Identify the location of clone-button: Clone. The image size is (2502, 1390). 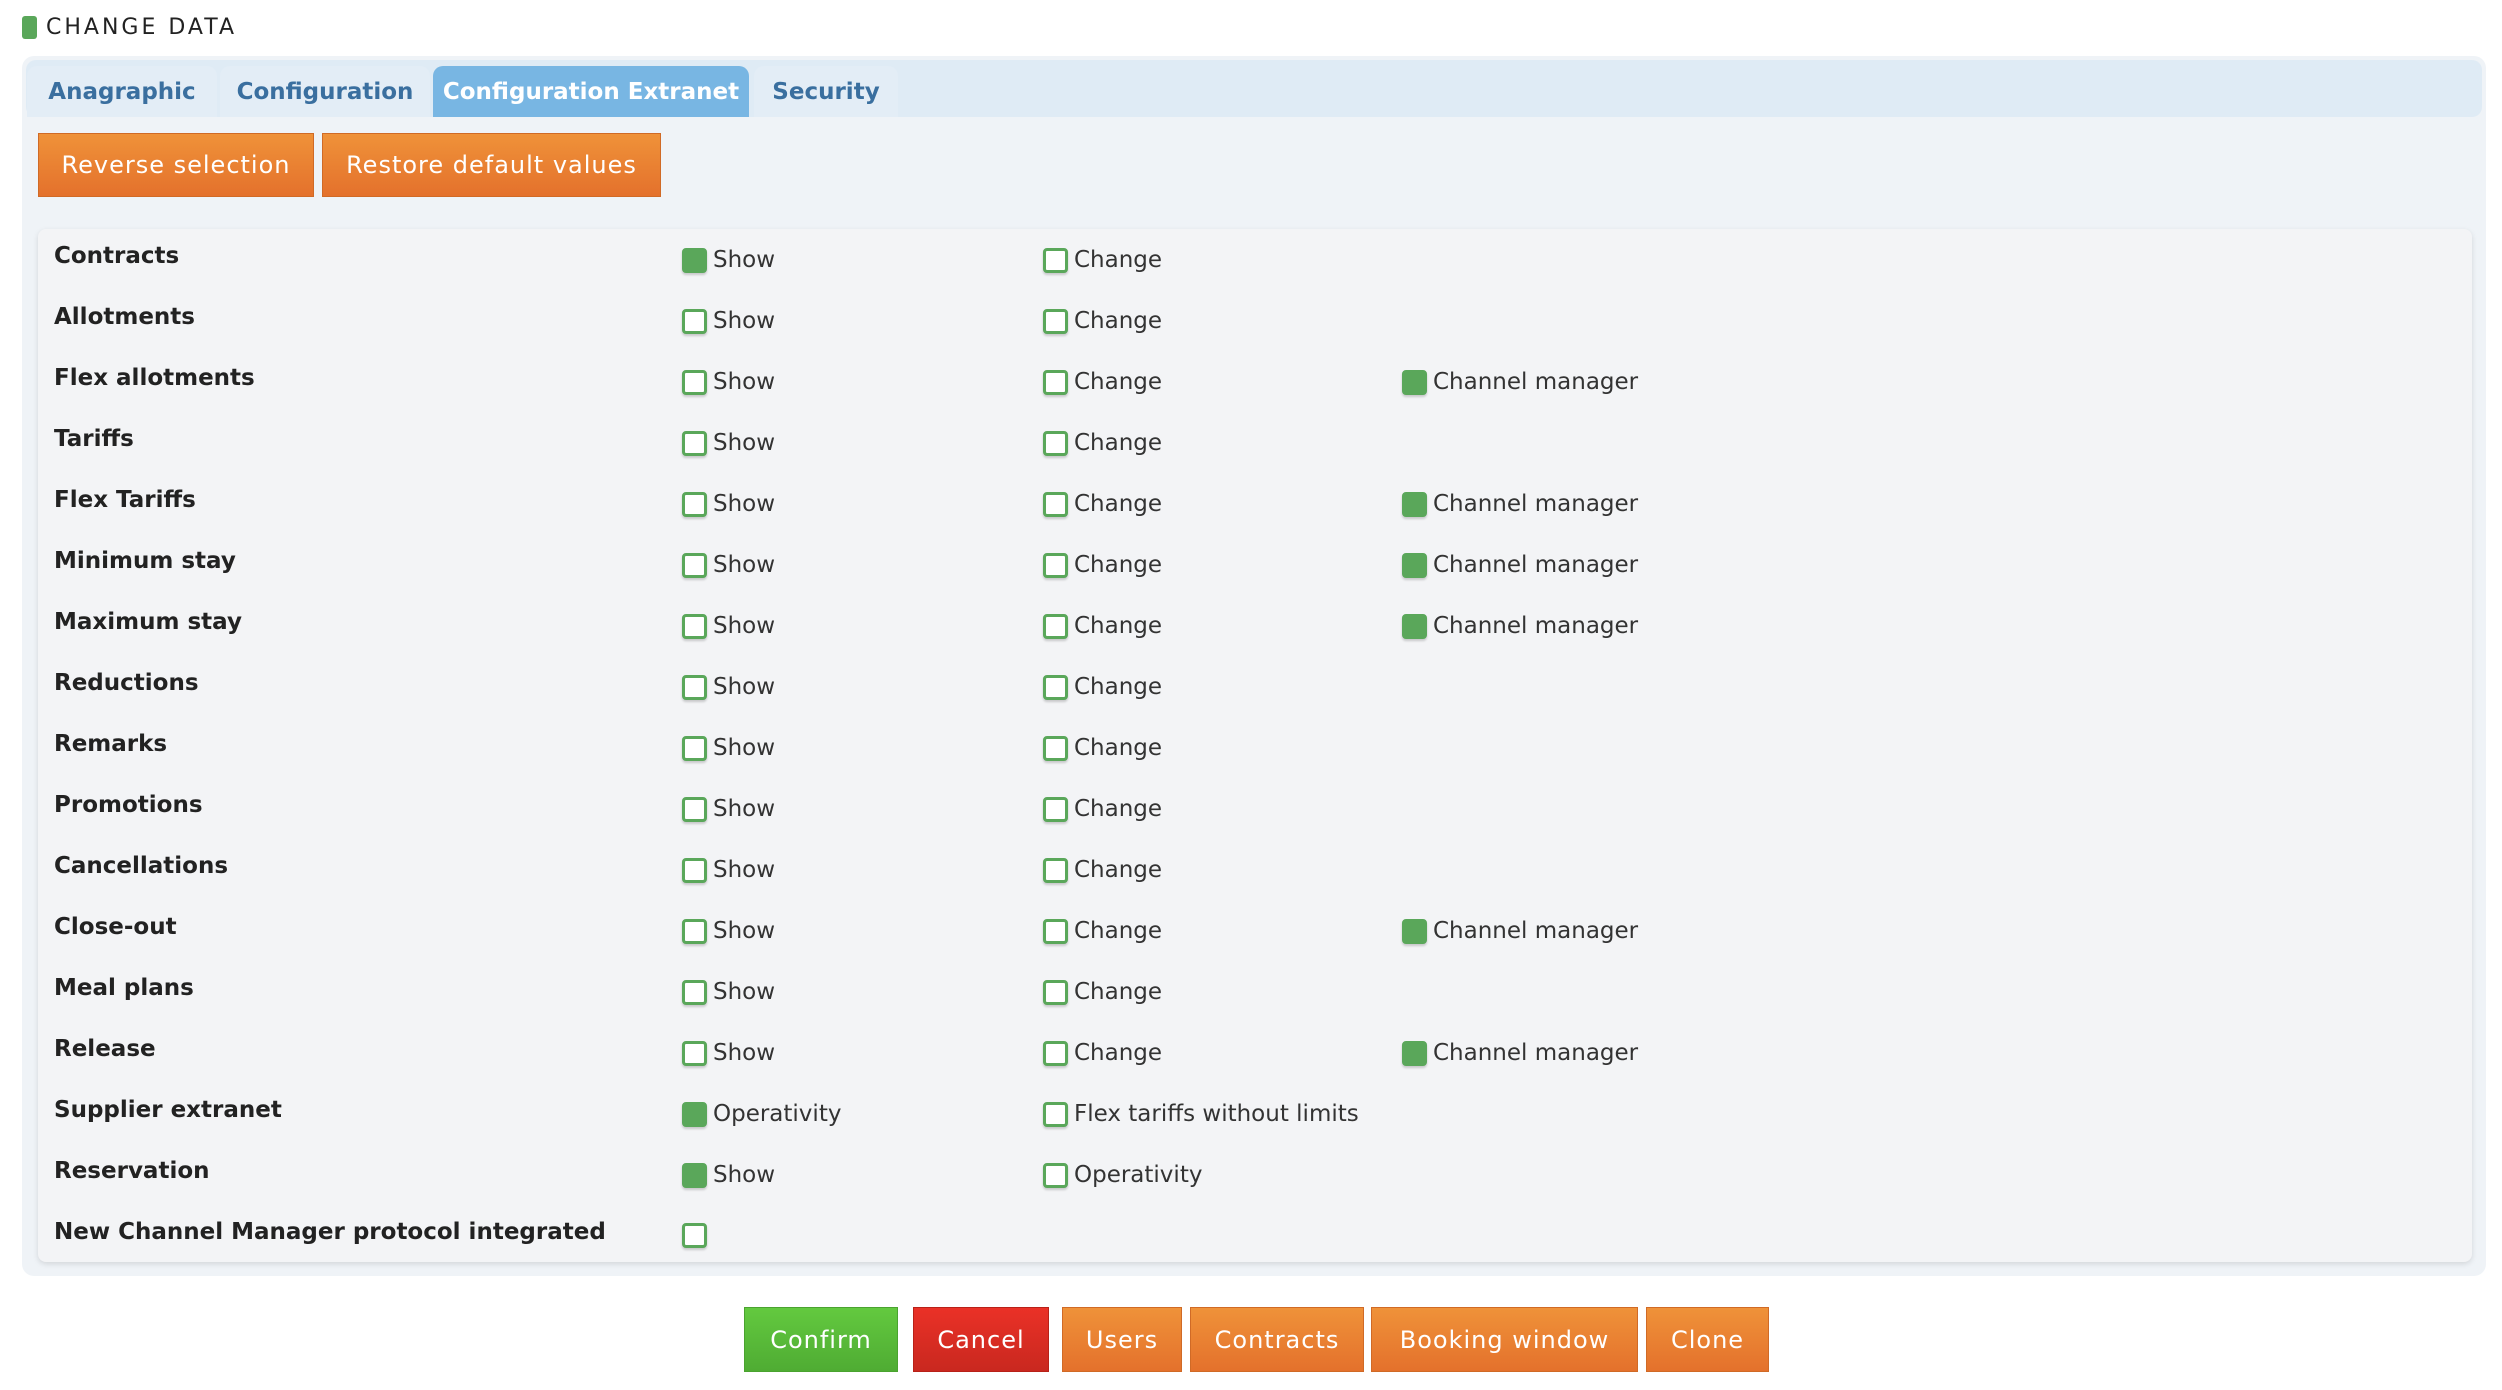
(1707, 1339).